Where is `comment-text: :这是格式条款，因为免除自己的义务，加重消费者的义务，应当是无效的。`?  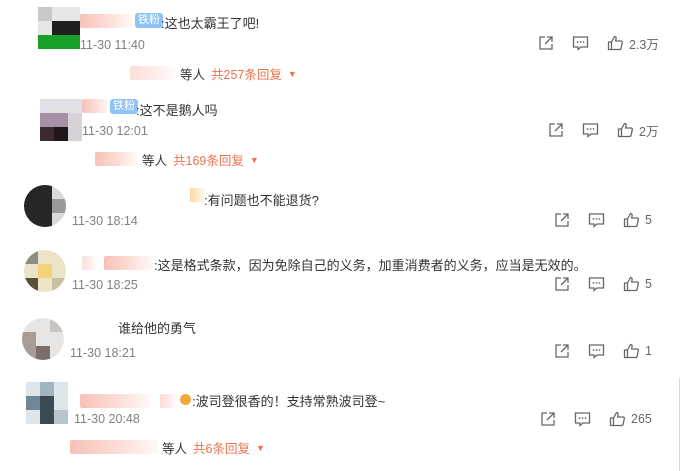
comment-text: :这是格式条款，因为免除自己的义务，加重消费者的义务，应当是无效的。 is located at coordinates (370, 265).